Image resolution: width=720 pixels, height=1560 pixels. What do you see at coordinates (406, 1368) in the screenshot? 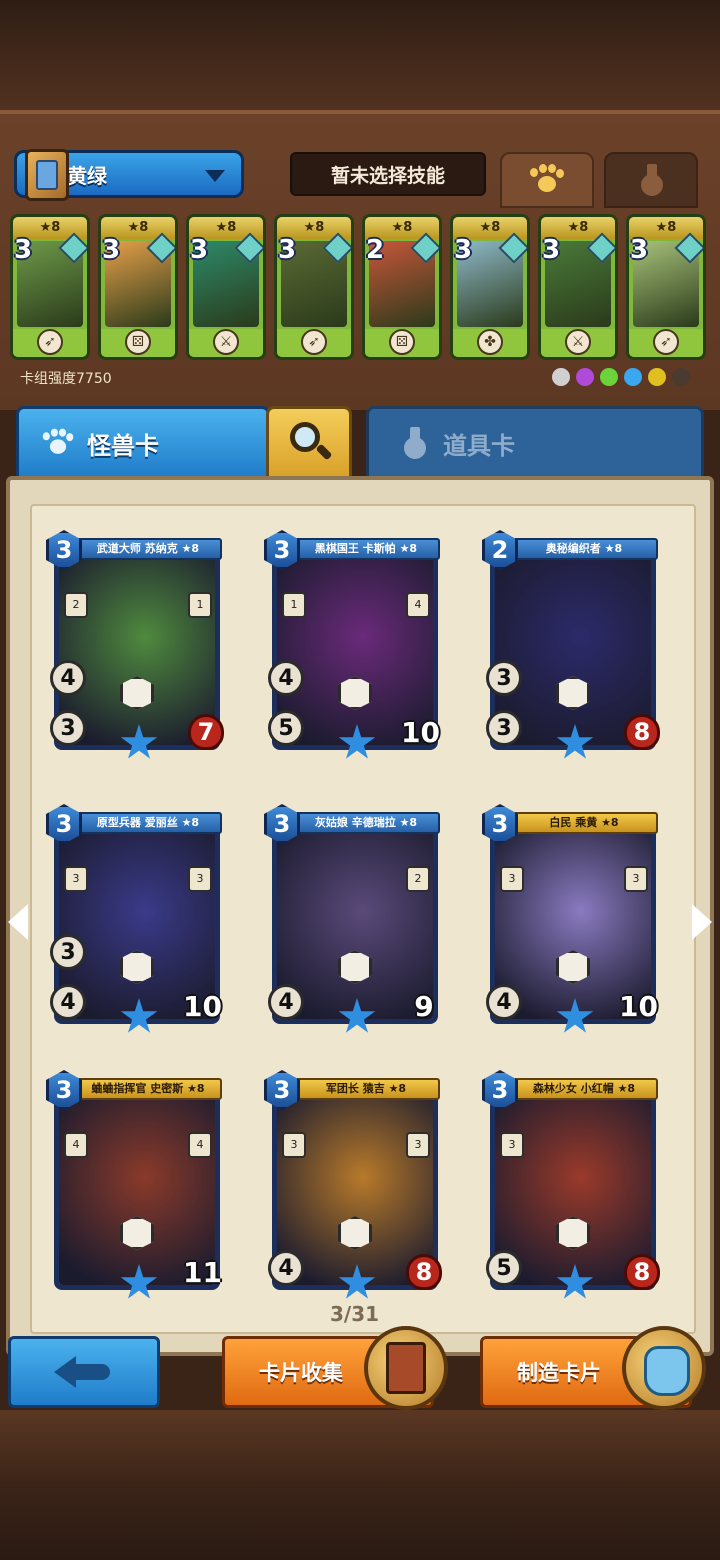
I see `card-collection-emblem-icon` at bounding box center [406, 1368].